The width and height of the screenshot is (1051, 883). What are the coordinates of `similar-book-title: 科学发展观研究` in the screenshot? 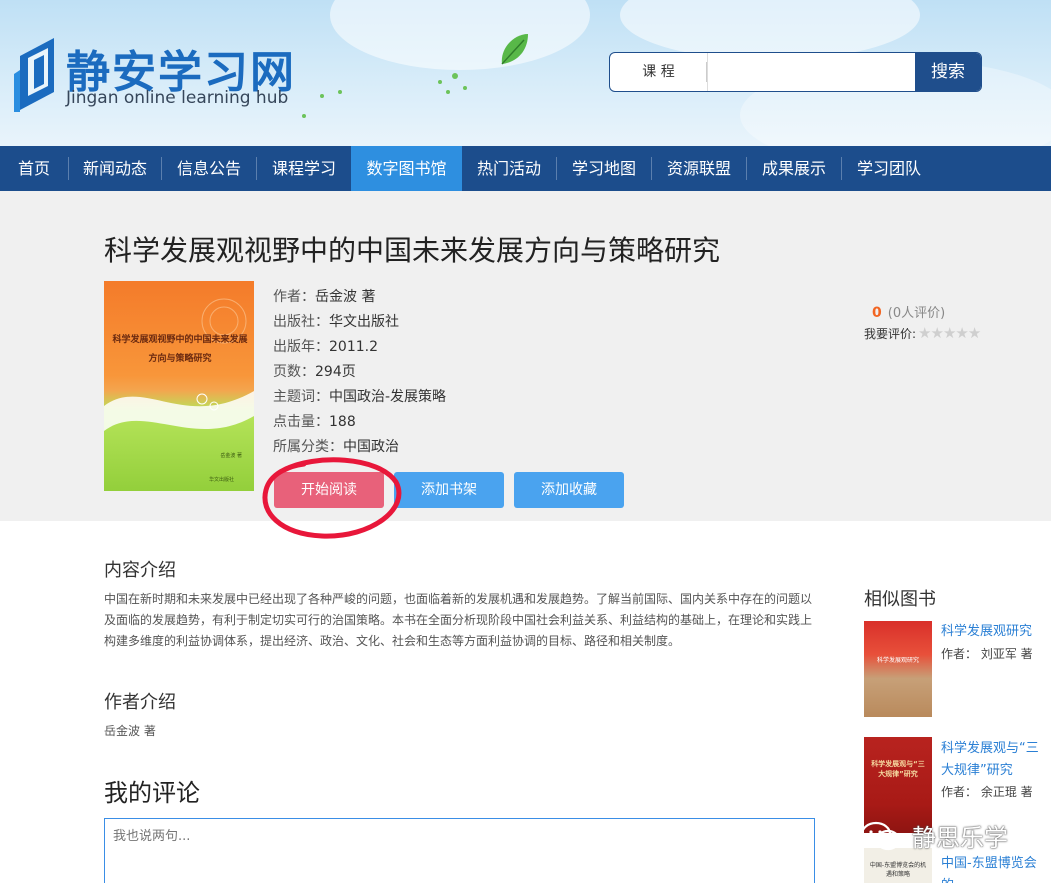 It's located at (996, 632).